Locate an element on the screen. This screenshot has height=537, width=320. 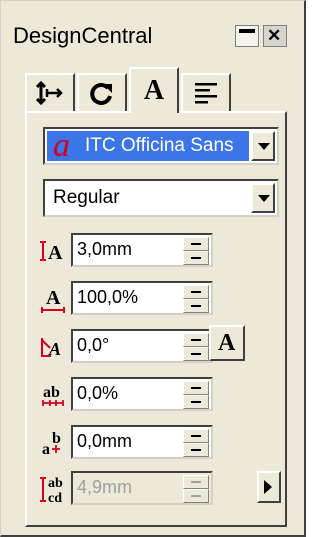
svg-text: b is located at coordinates (56, 438).